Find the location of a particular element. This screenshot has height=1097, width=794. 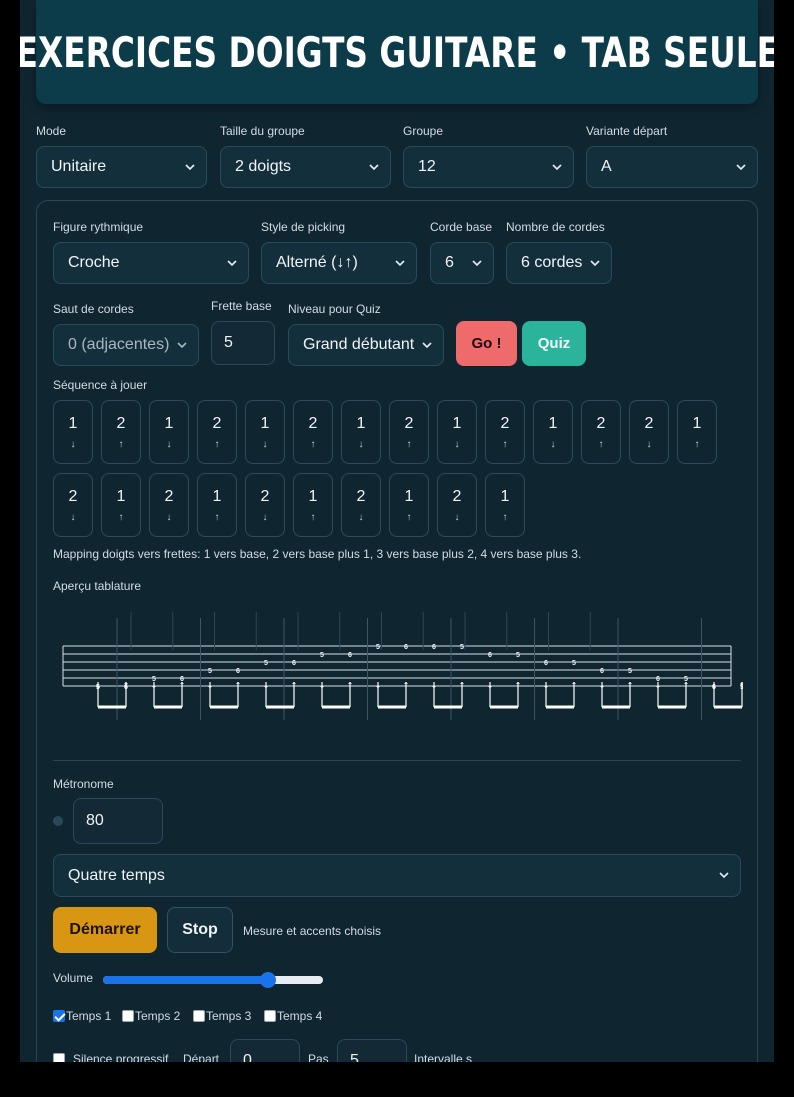

picking-label: Style de picking is located at coordinates (303, 227).